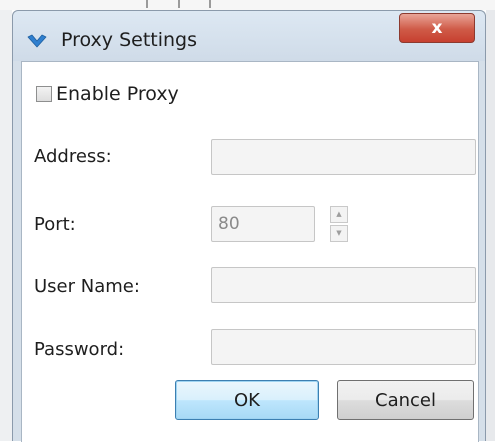  I want to click on username-input, so click(343, 285).